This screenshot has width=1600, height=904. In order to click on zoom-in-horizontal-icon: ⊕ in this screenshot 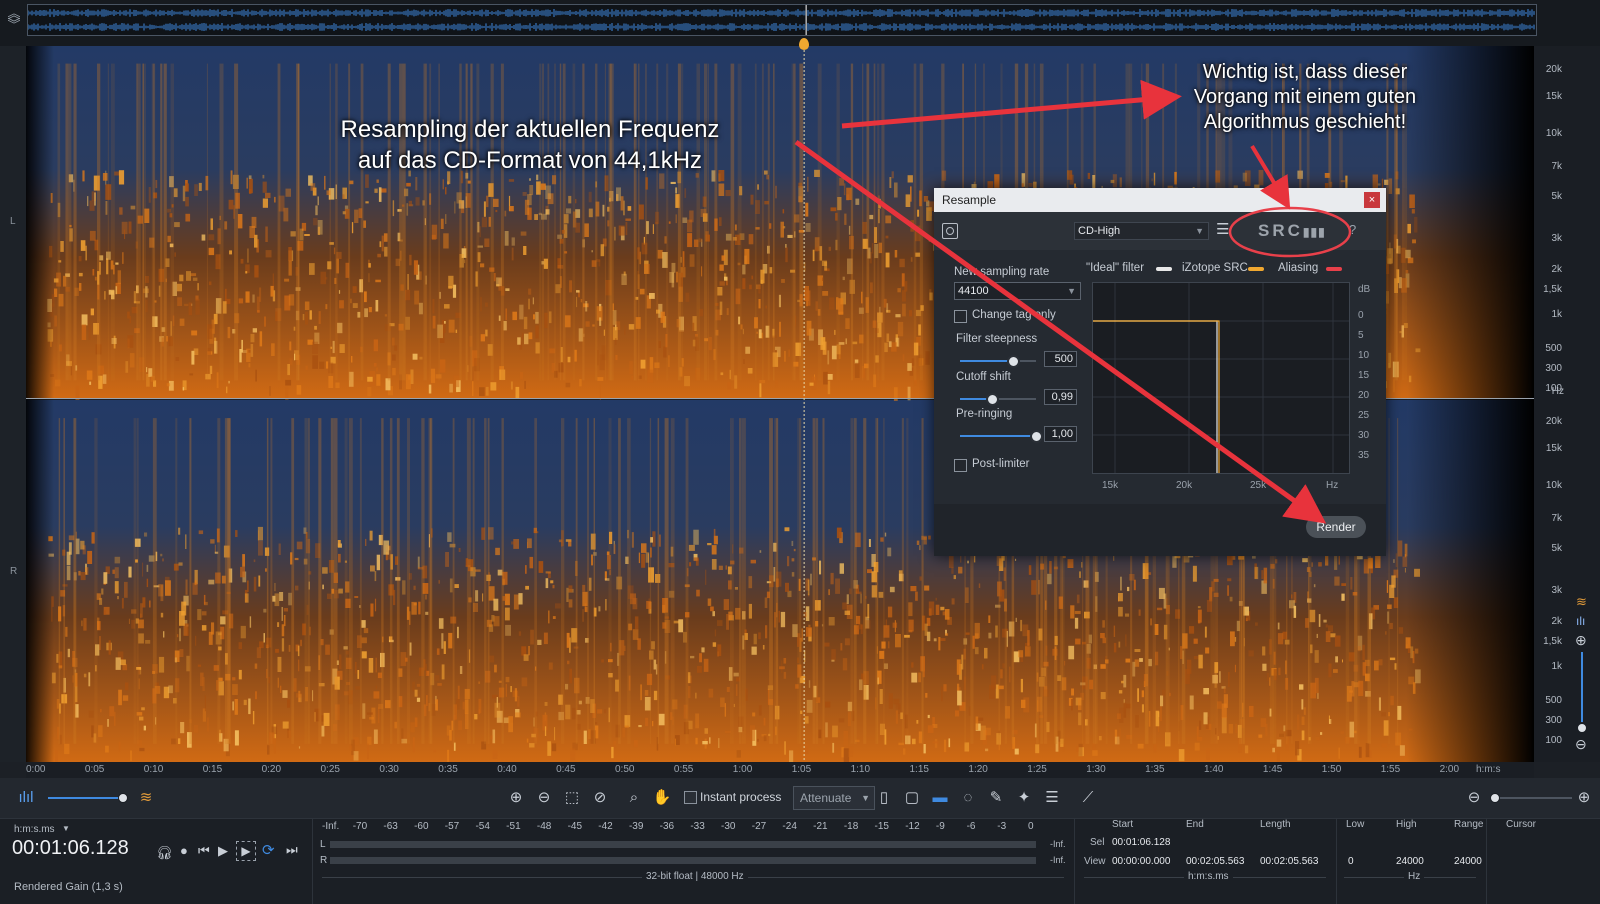, I will do `click(1584, 798)`.